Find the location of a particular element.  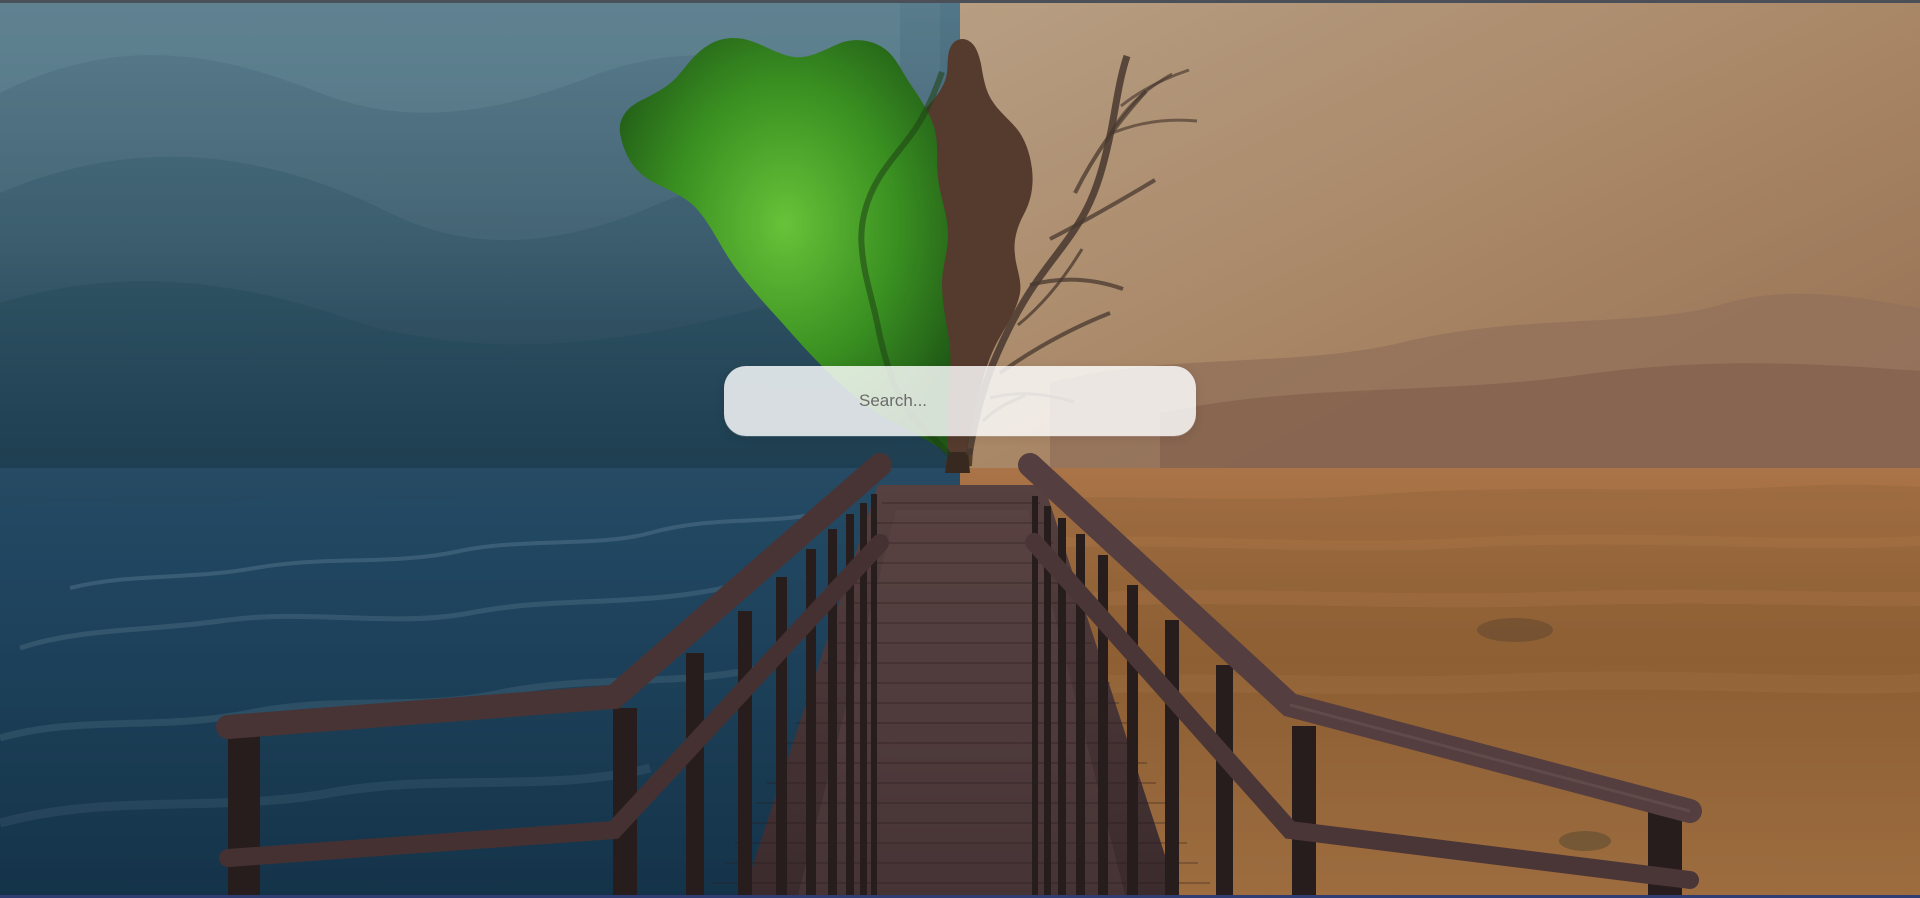

top-window-border is located at coordinates (960, 1).